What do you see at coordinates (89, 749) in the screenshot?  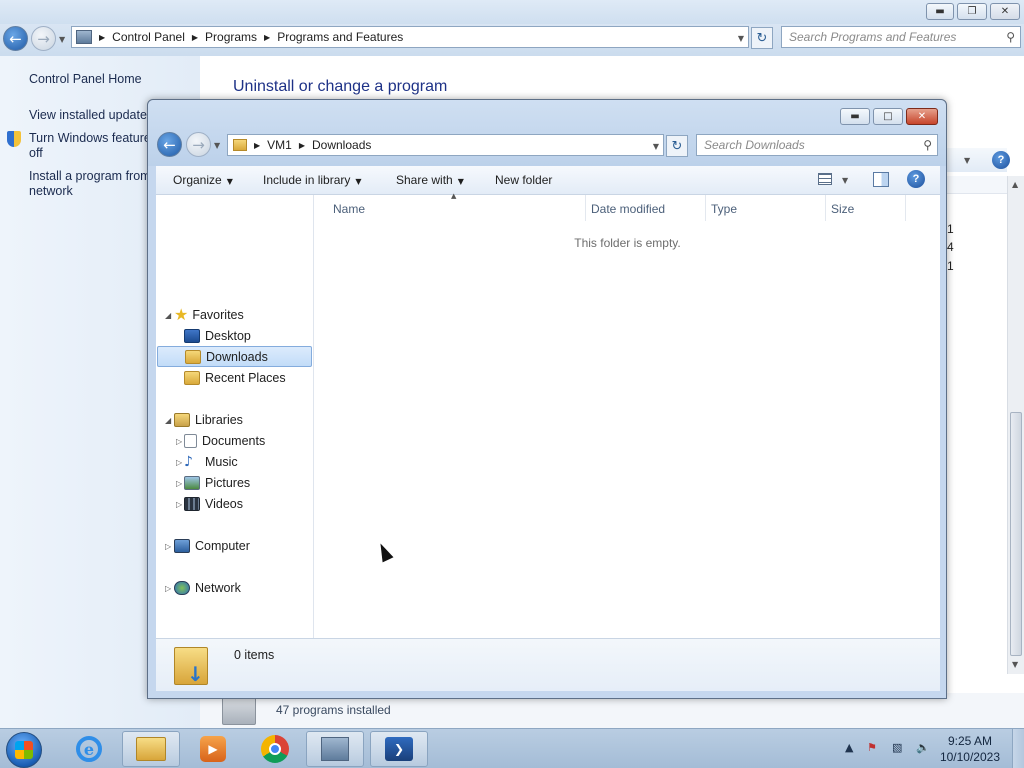 I see `taskbar-internet-explorer: e` at bounding box center [89, 749].